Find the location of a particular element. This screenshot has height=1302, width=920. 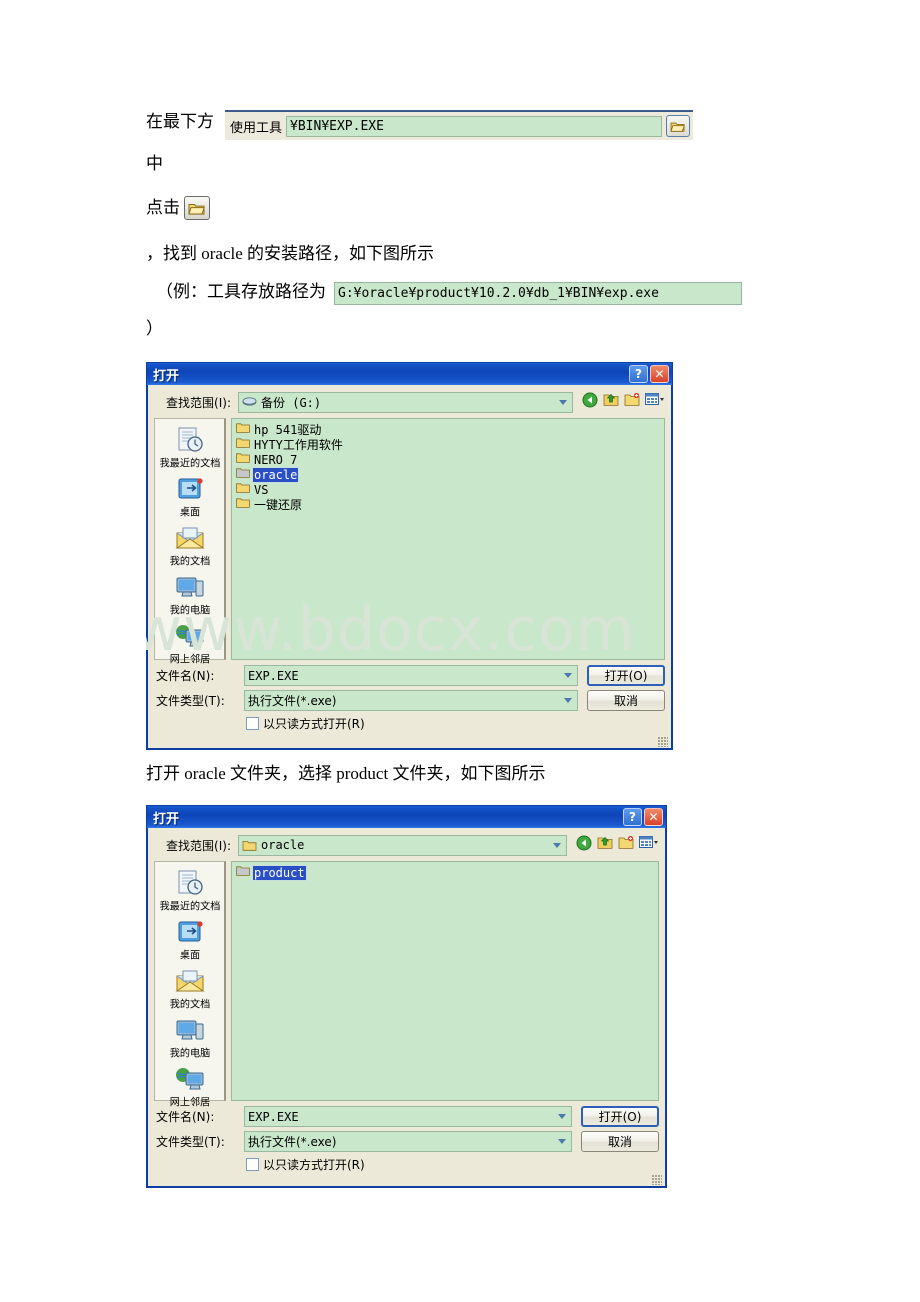

dialog2-file-list: product is located at coordinates (445, 981).